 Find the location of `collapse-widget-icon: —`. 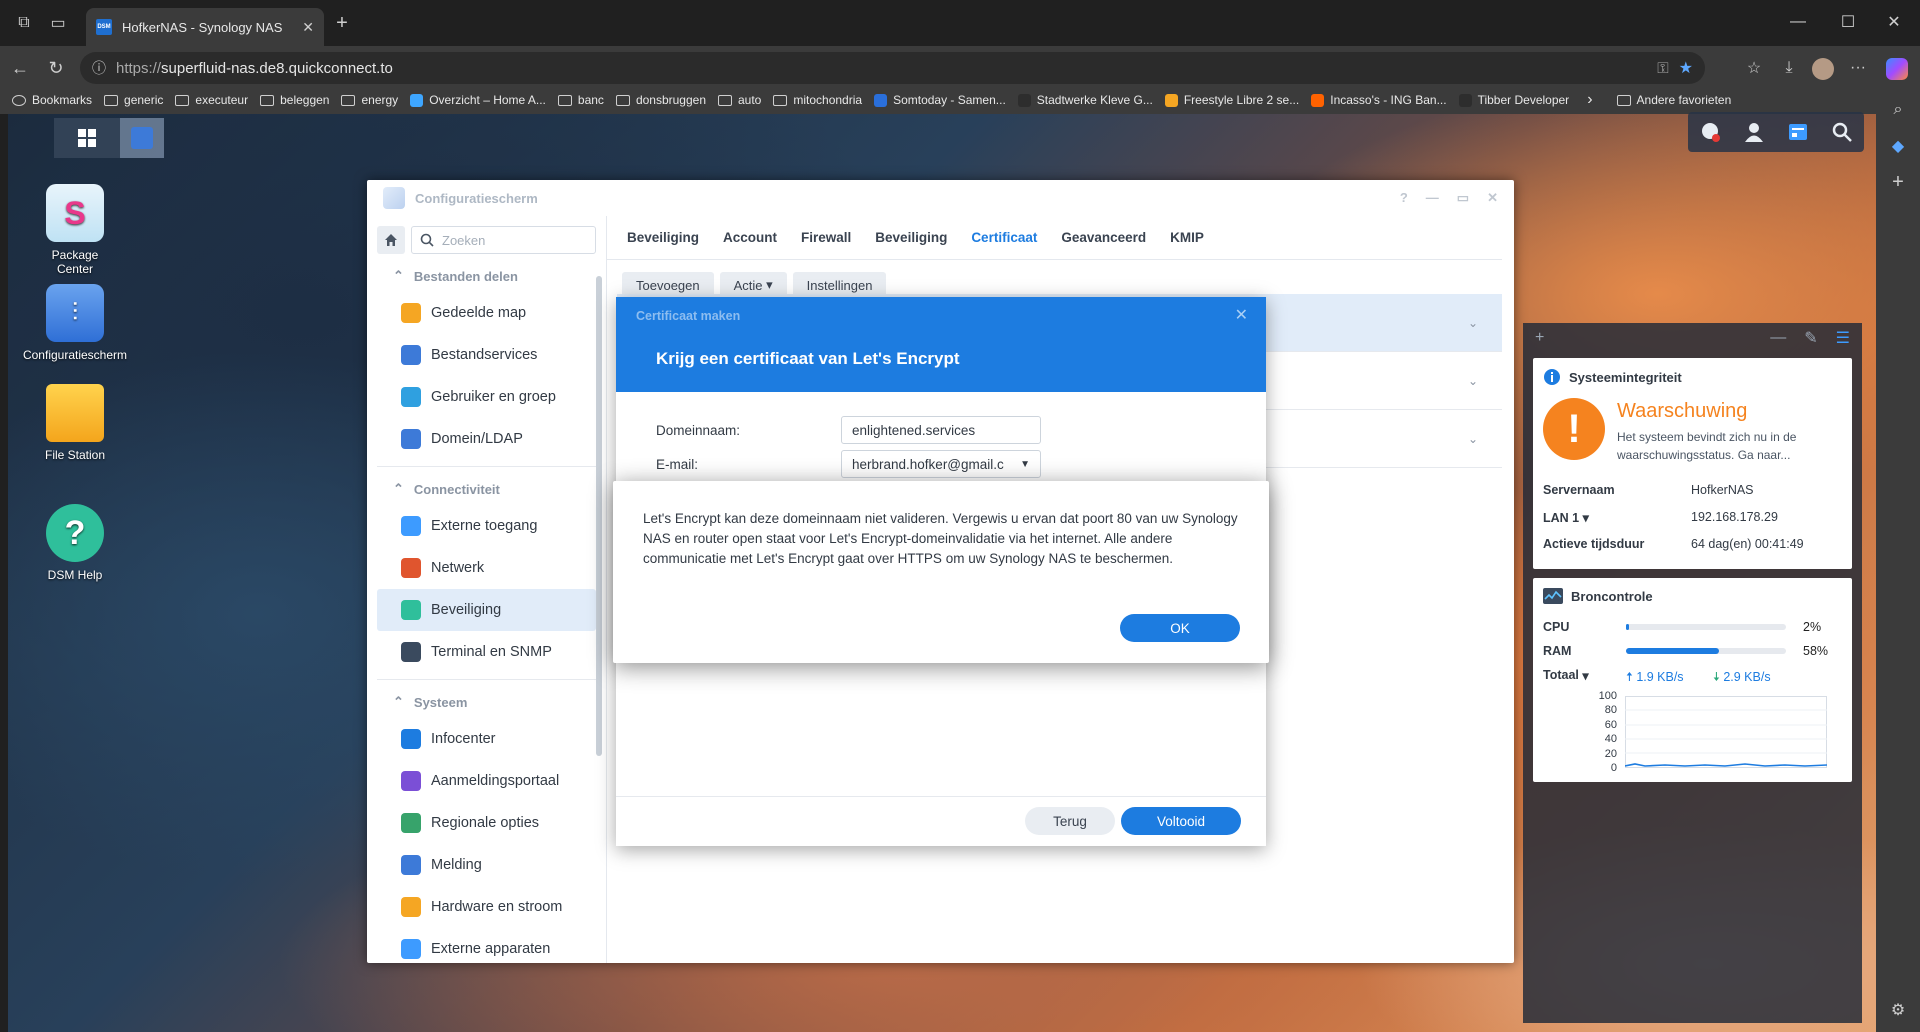

collapse-widget-icon: — is located at coordinates (1778, 338).